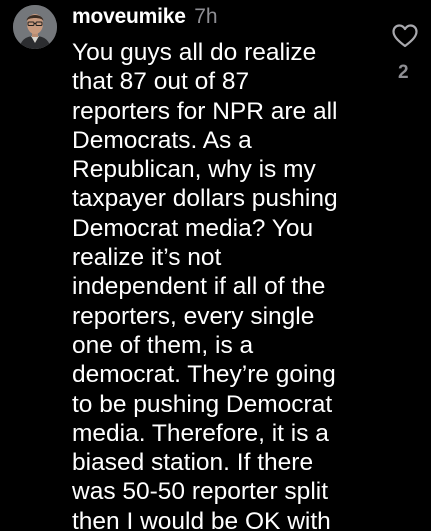 This screenshot has height=531, width=431. What do you see at coordinates (193, 316) in the screenshot?
I see `comment-line: reporters, every single` at bounding box center [193, 316].